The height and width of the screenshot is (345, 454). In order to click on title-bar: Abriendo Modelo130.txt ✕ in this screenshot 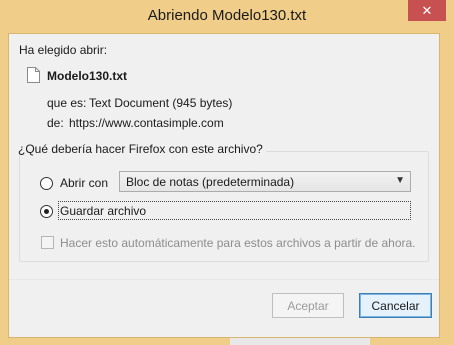, I will do `click(227, 16)`.